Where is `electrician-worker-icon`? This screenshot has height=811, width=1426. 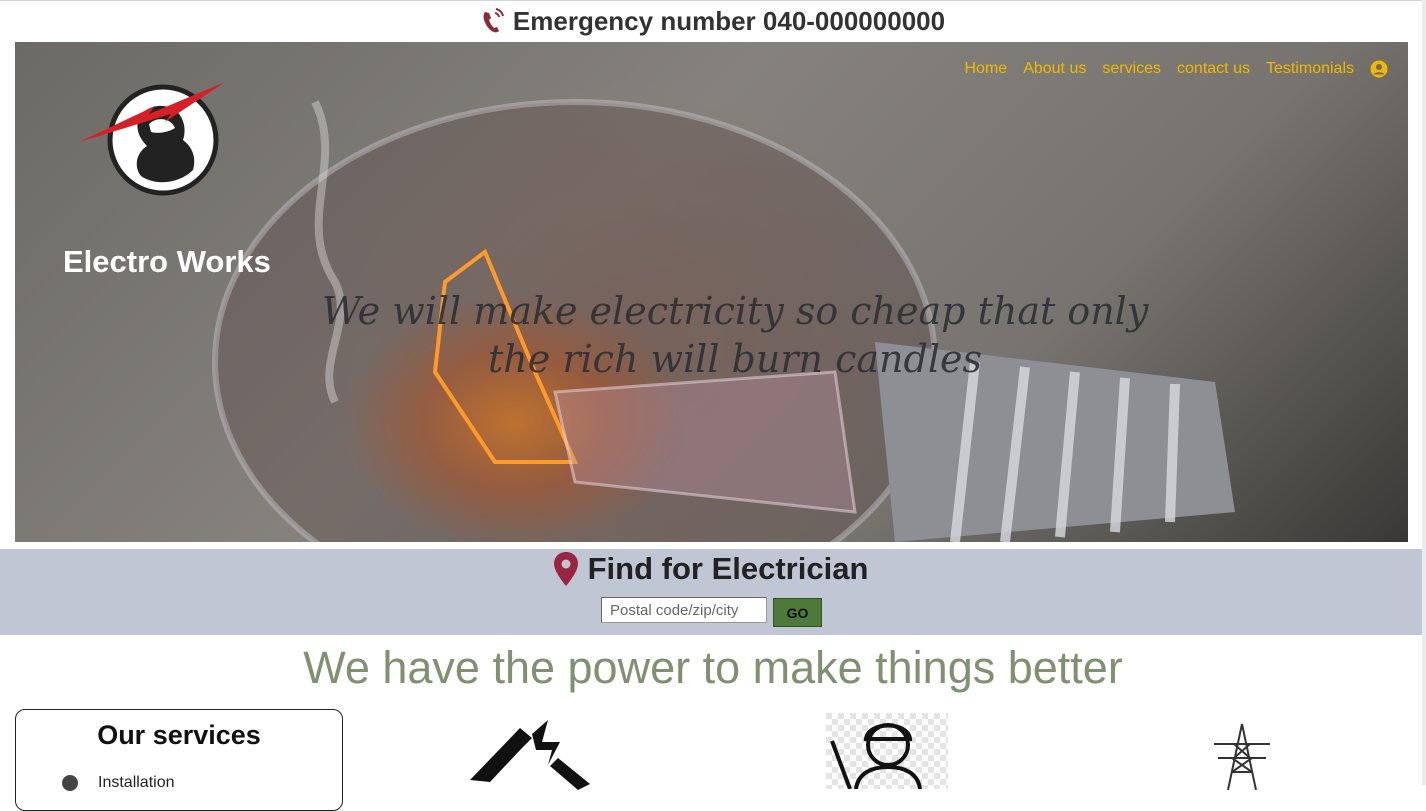 electrician-worker-icon is located at coordinates (887, 751).